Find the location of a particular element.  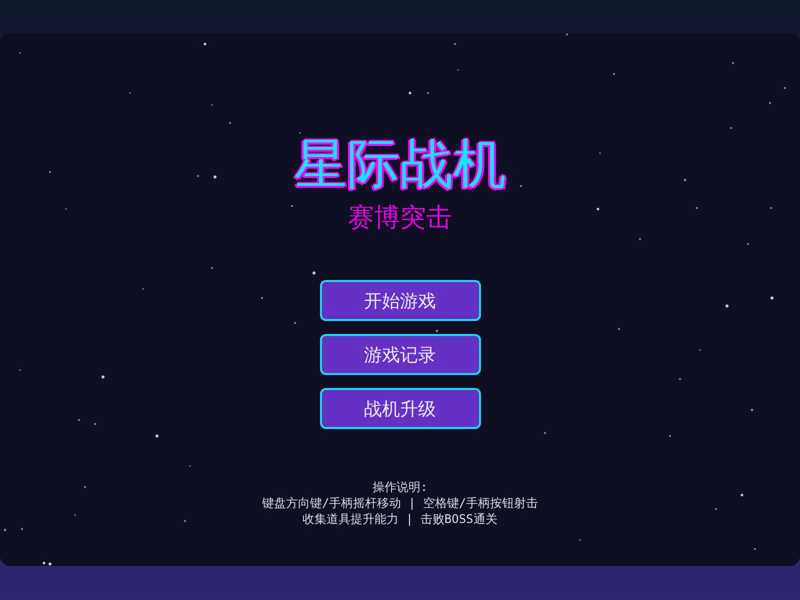

menu-button: 战机升级 is located at coordinates (400, 408).